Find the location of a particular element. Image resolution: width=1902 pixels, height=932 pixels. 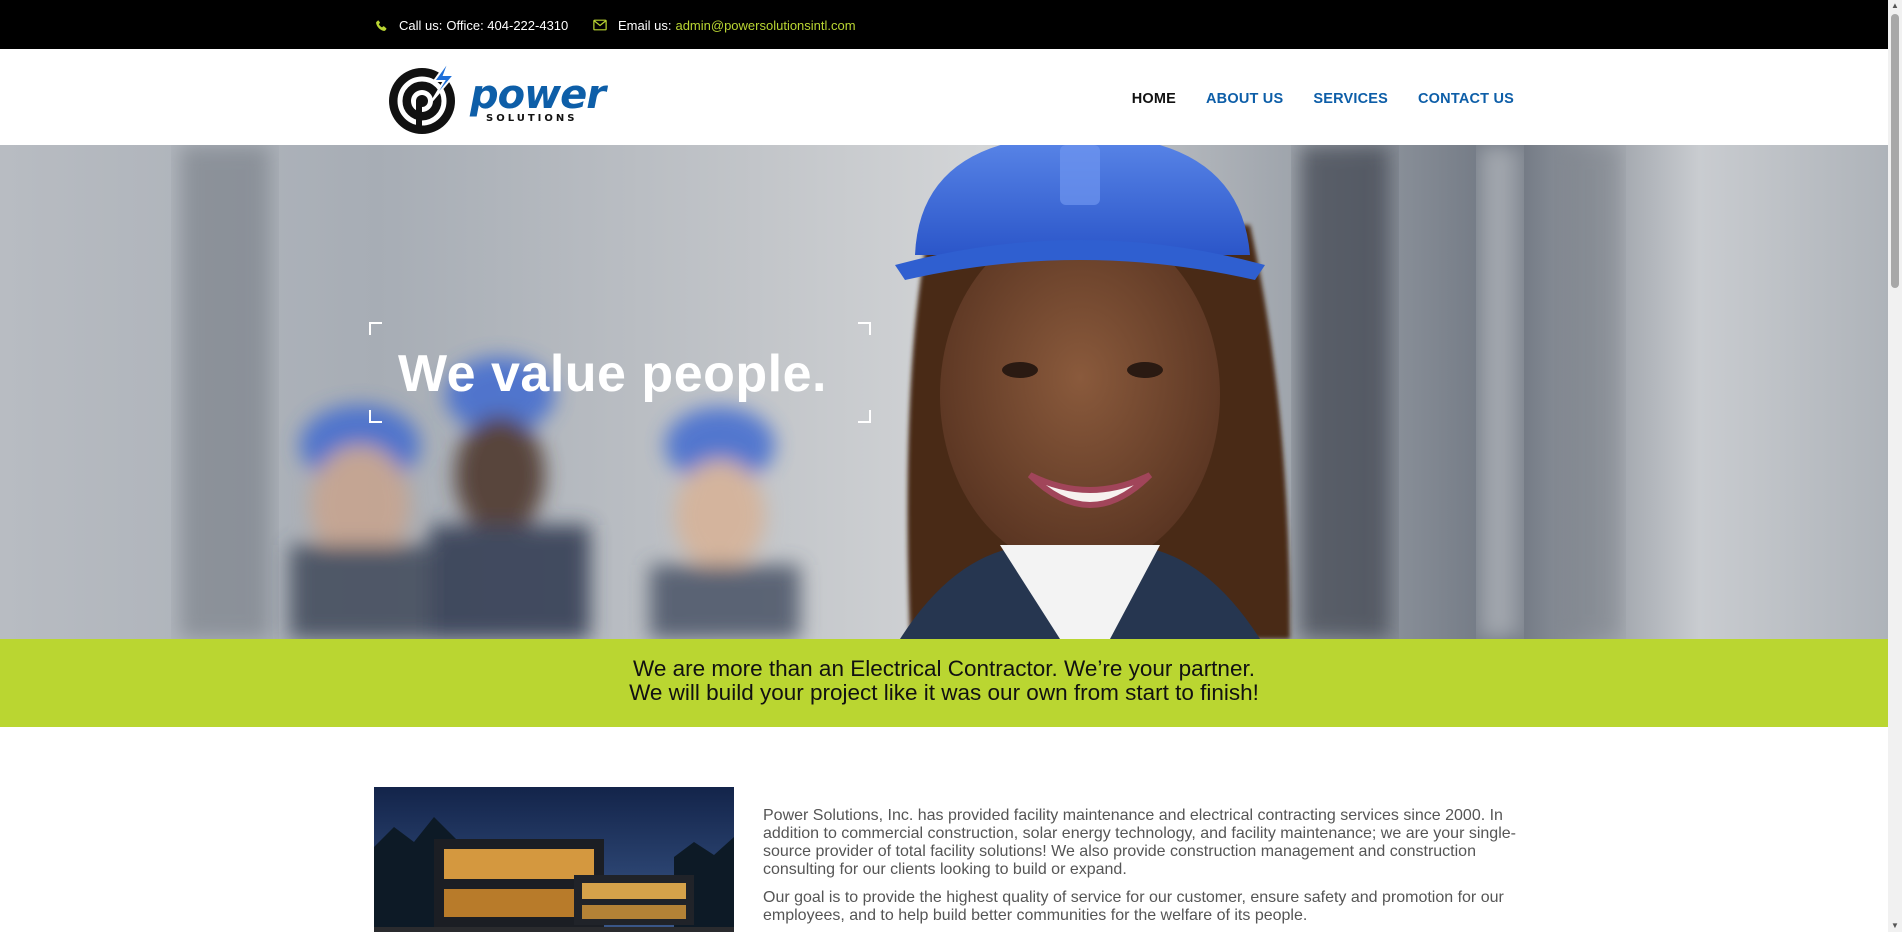

power-solutions-logo: power SOLUTIONS is located at coordinates (497, 97).